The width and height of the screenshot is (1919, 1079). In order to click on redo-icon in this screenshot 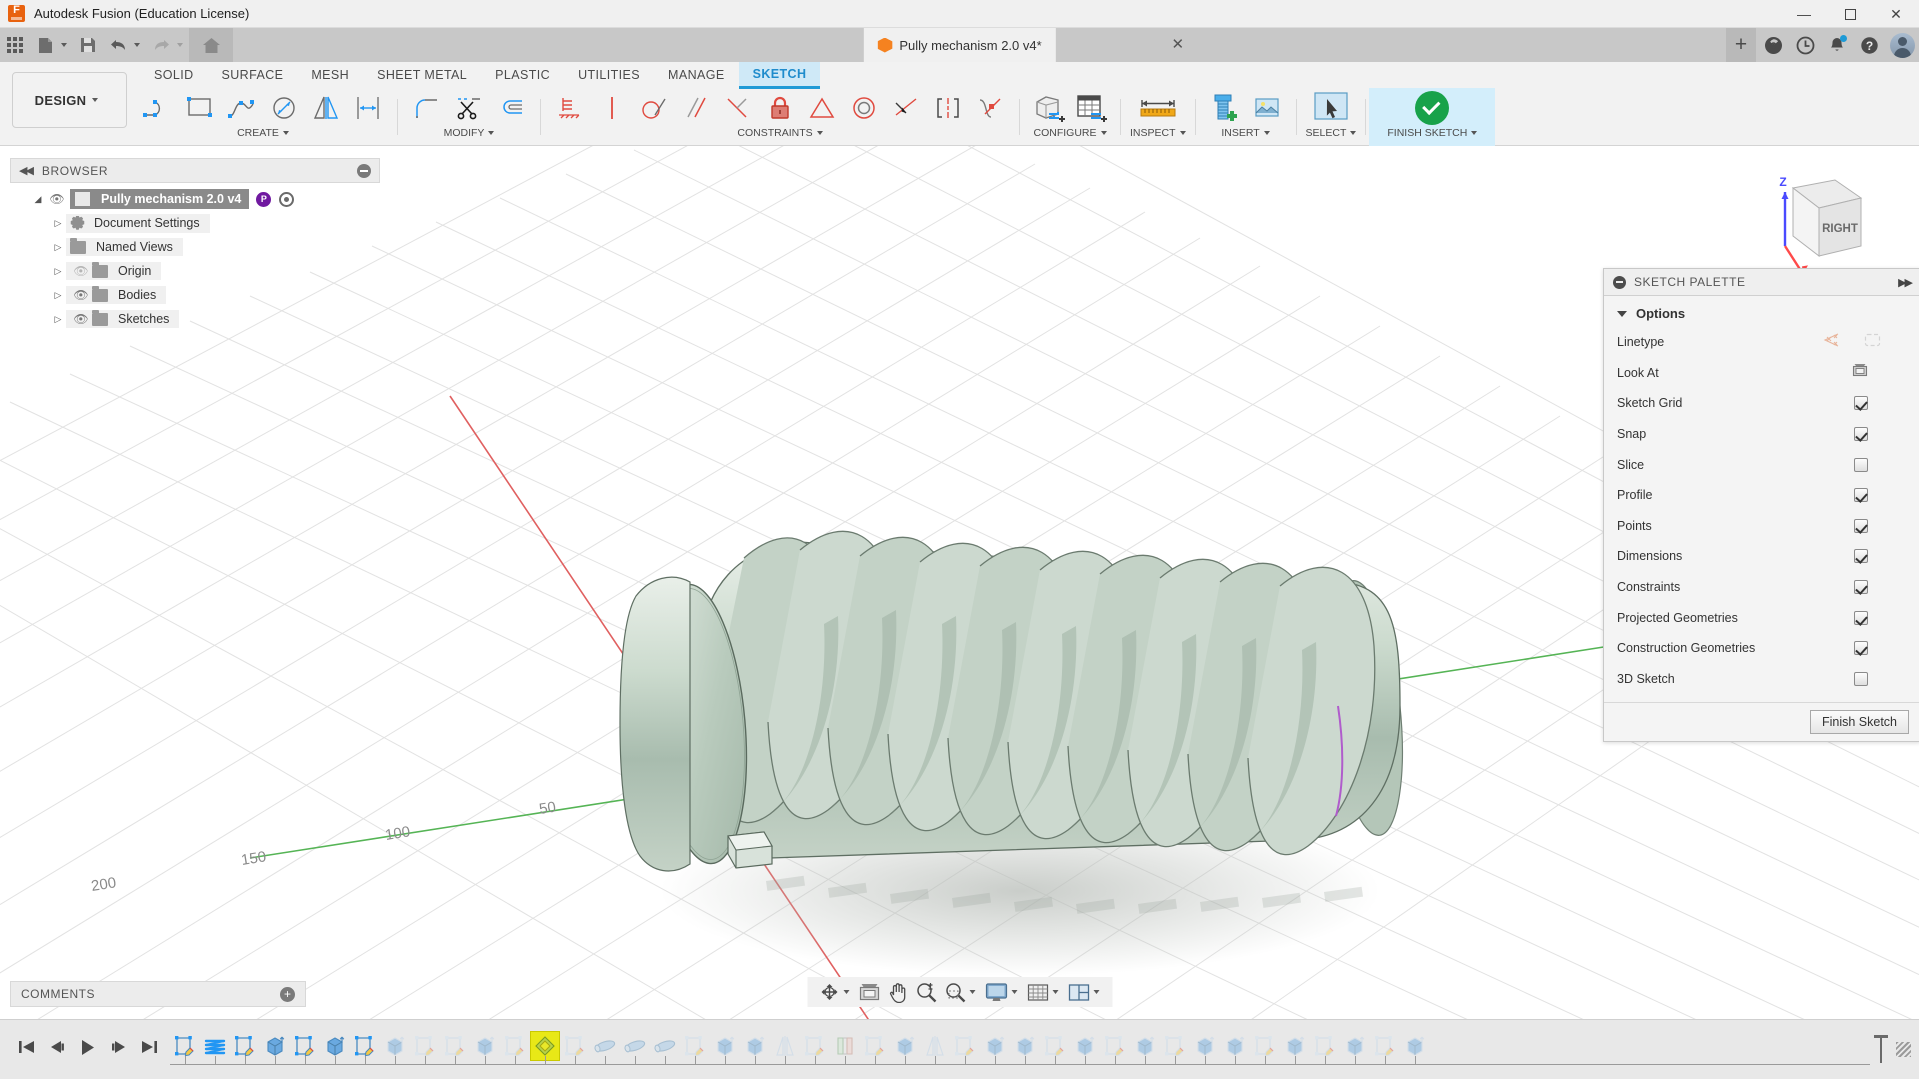, I will do `click(161, 45)`.